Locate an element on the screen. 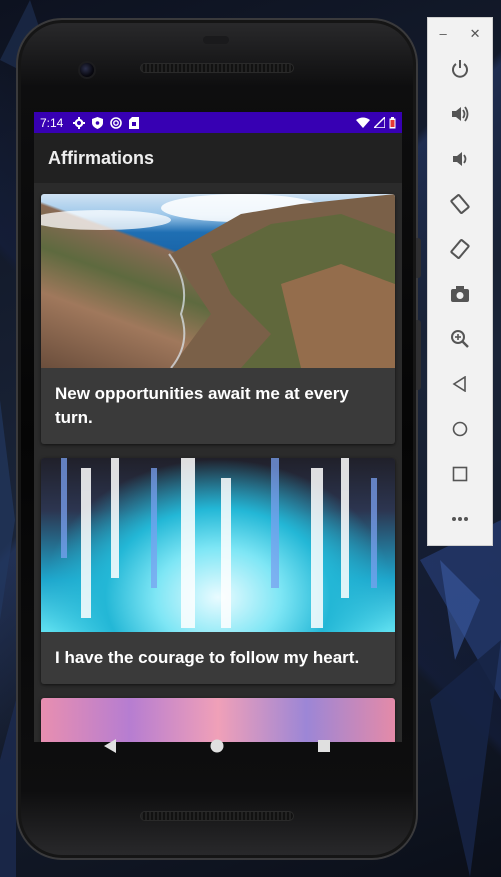  emulator-toolbar: – ✕ is located at coordinates (460, 281).